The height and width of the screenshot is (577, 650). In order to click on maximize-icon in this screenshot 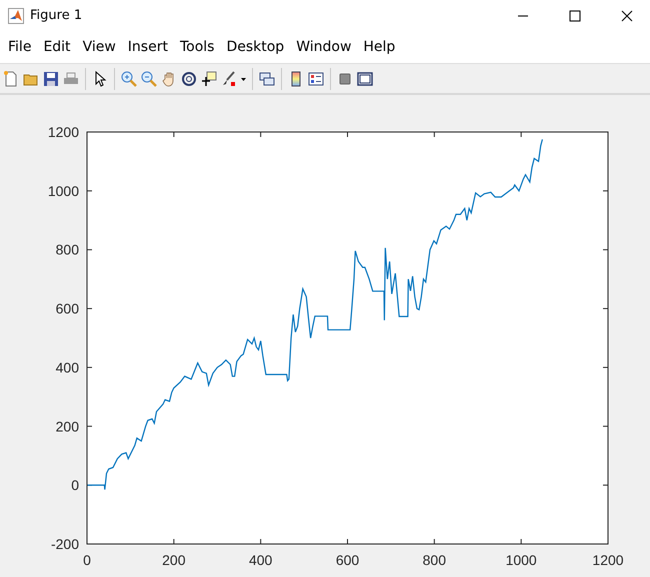, I will do `click(575, 16)`.